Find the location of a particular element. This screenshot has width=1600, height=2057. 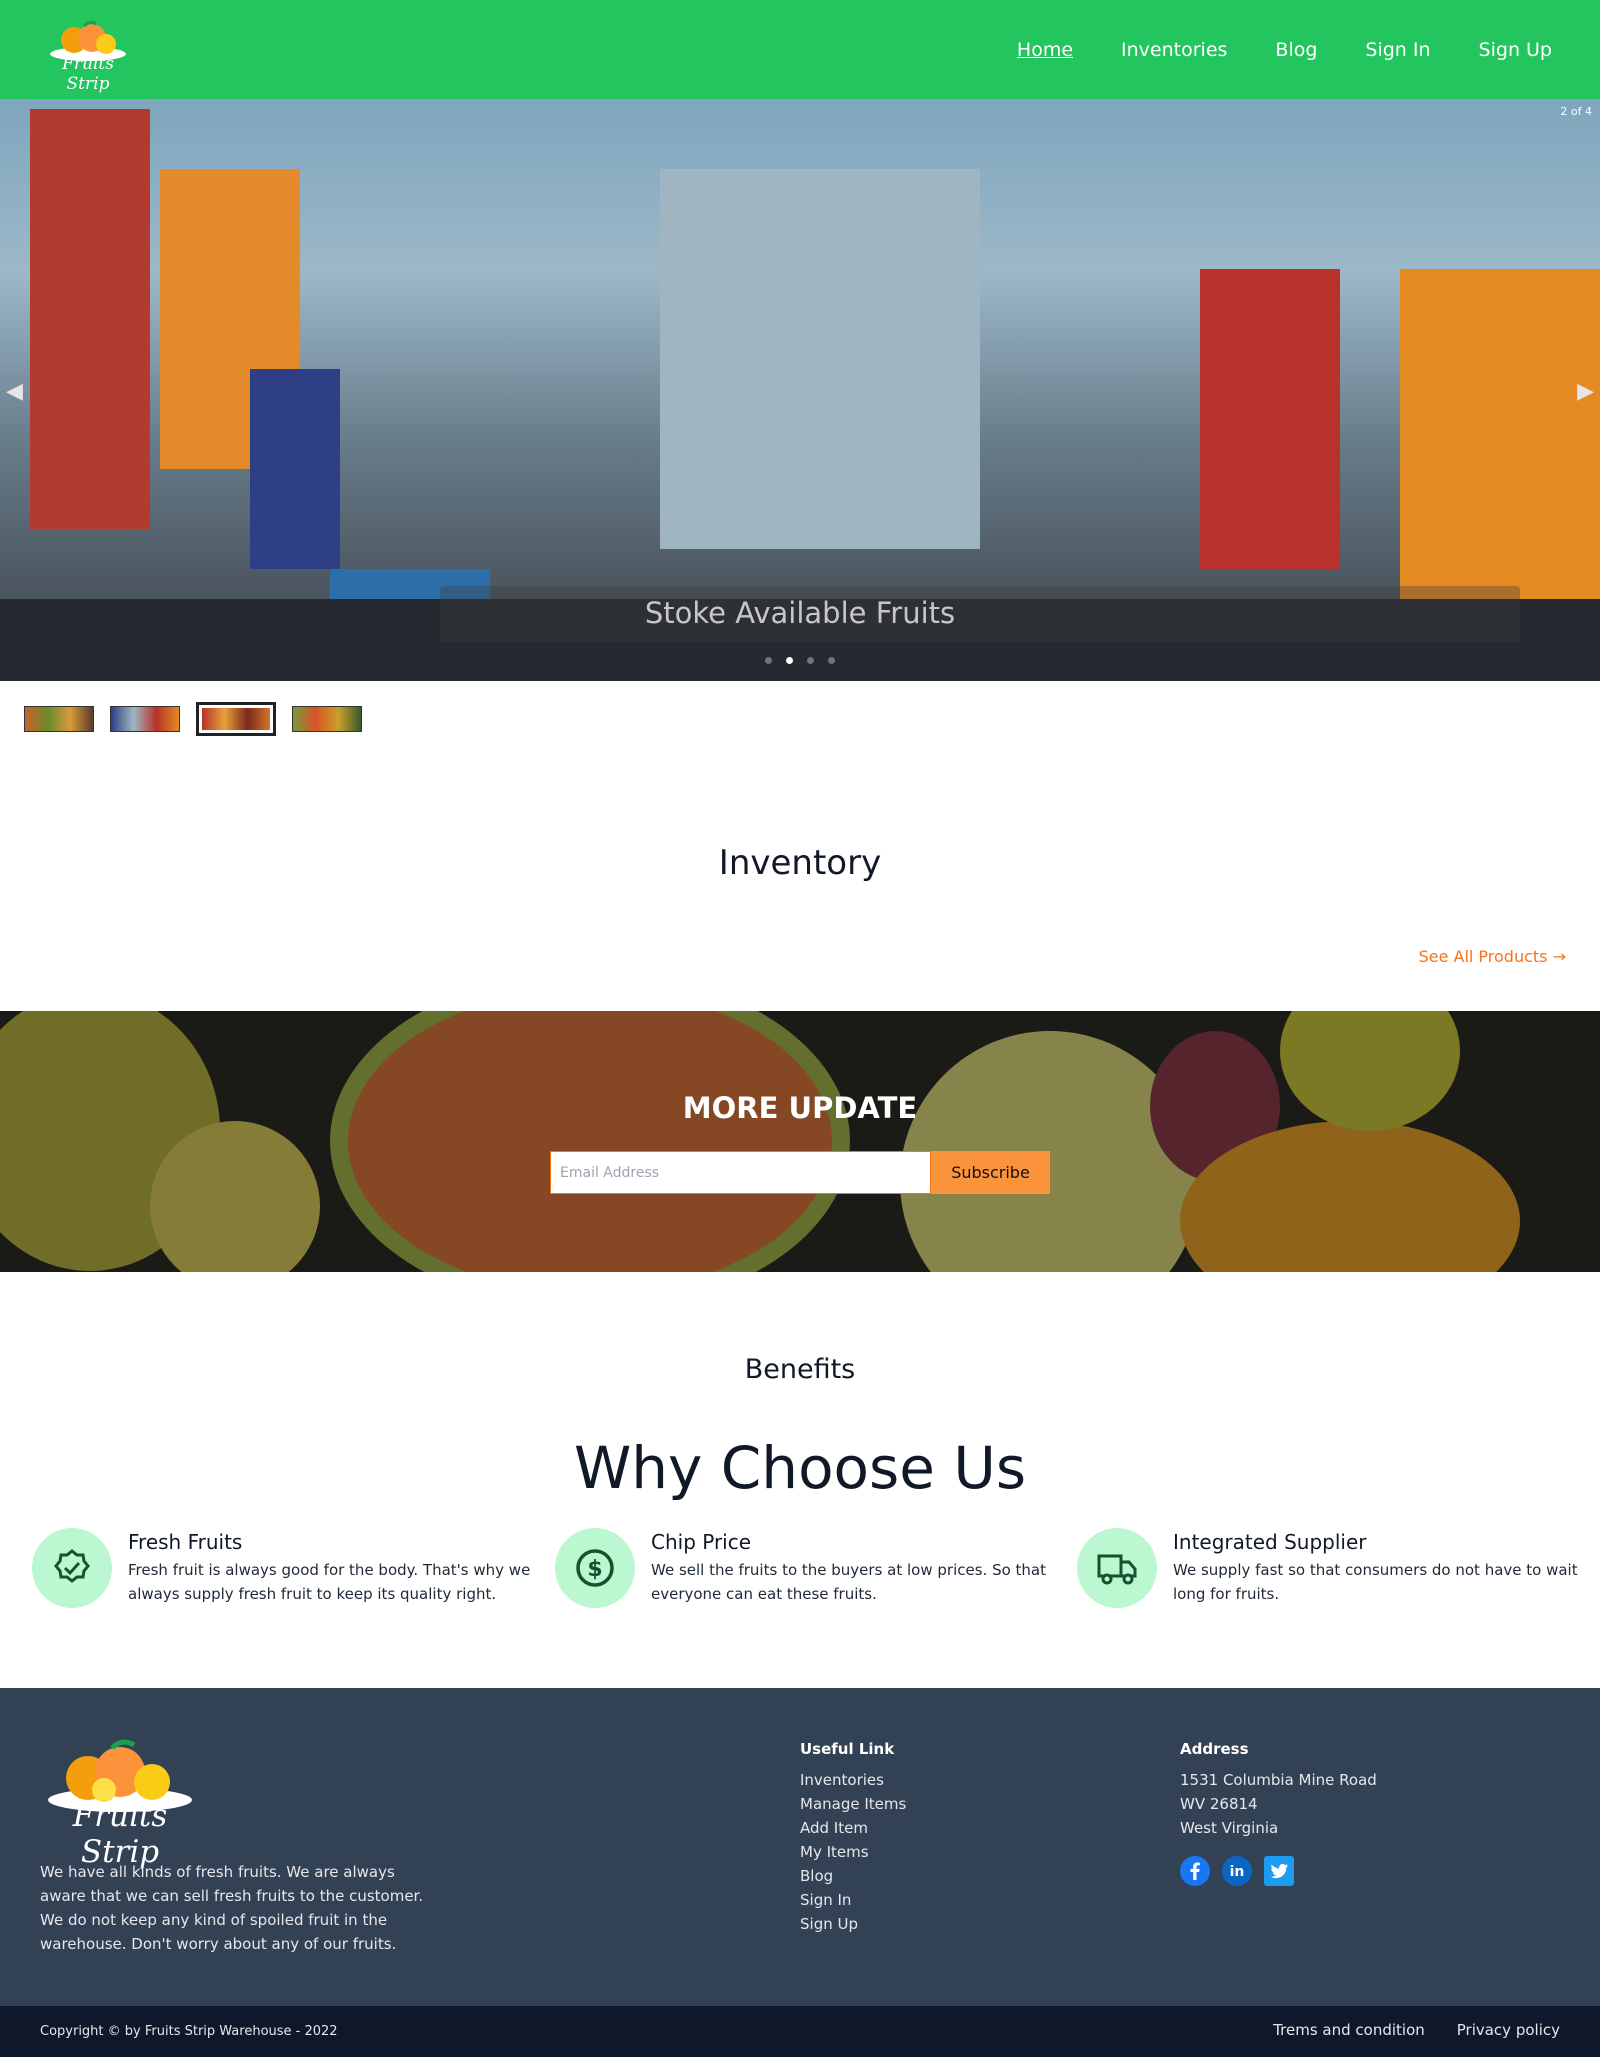

footer-link-my-items: My Items is located at coordinates (853, 1852).